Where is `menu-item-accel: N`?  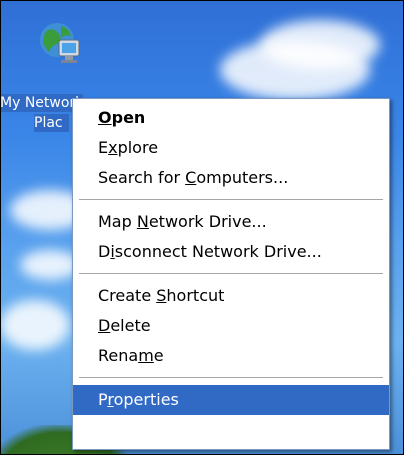 menu-item-accel: N is located at coordinates (142, 221).